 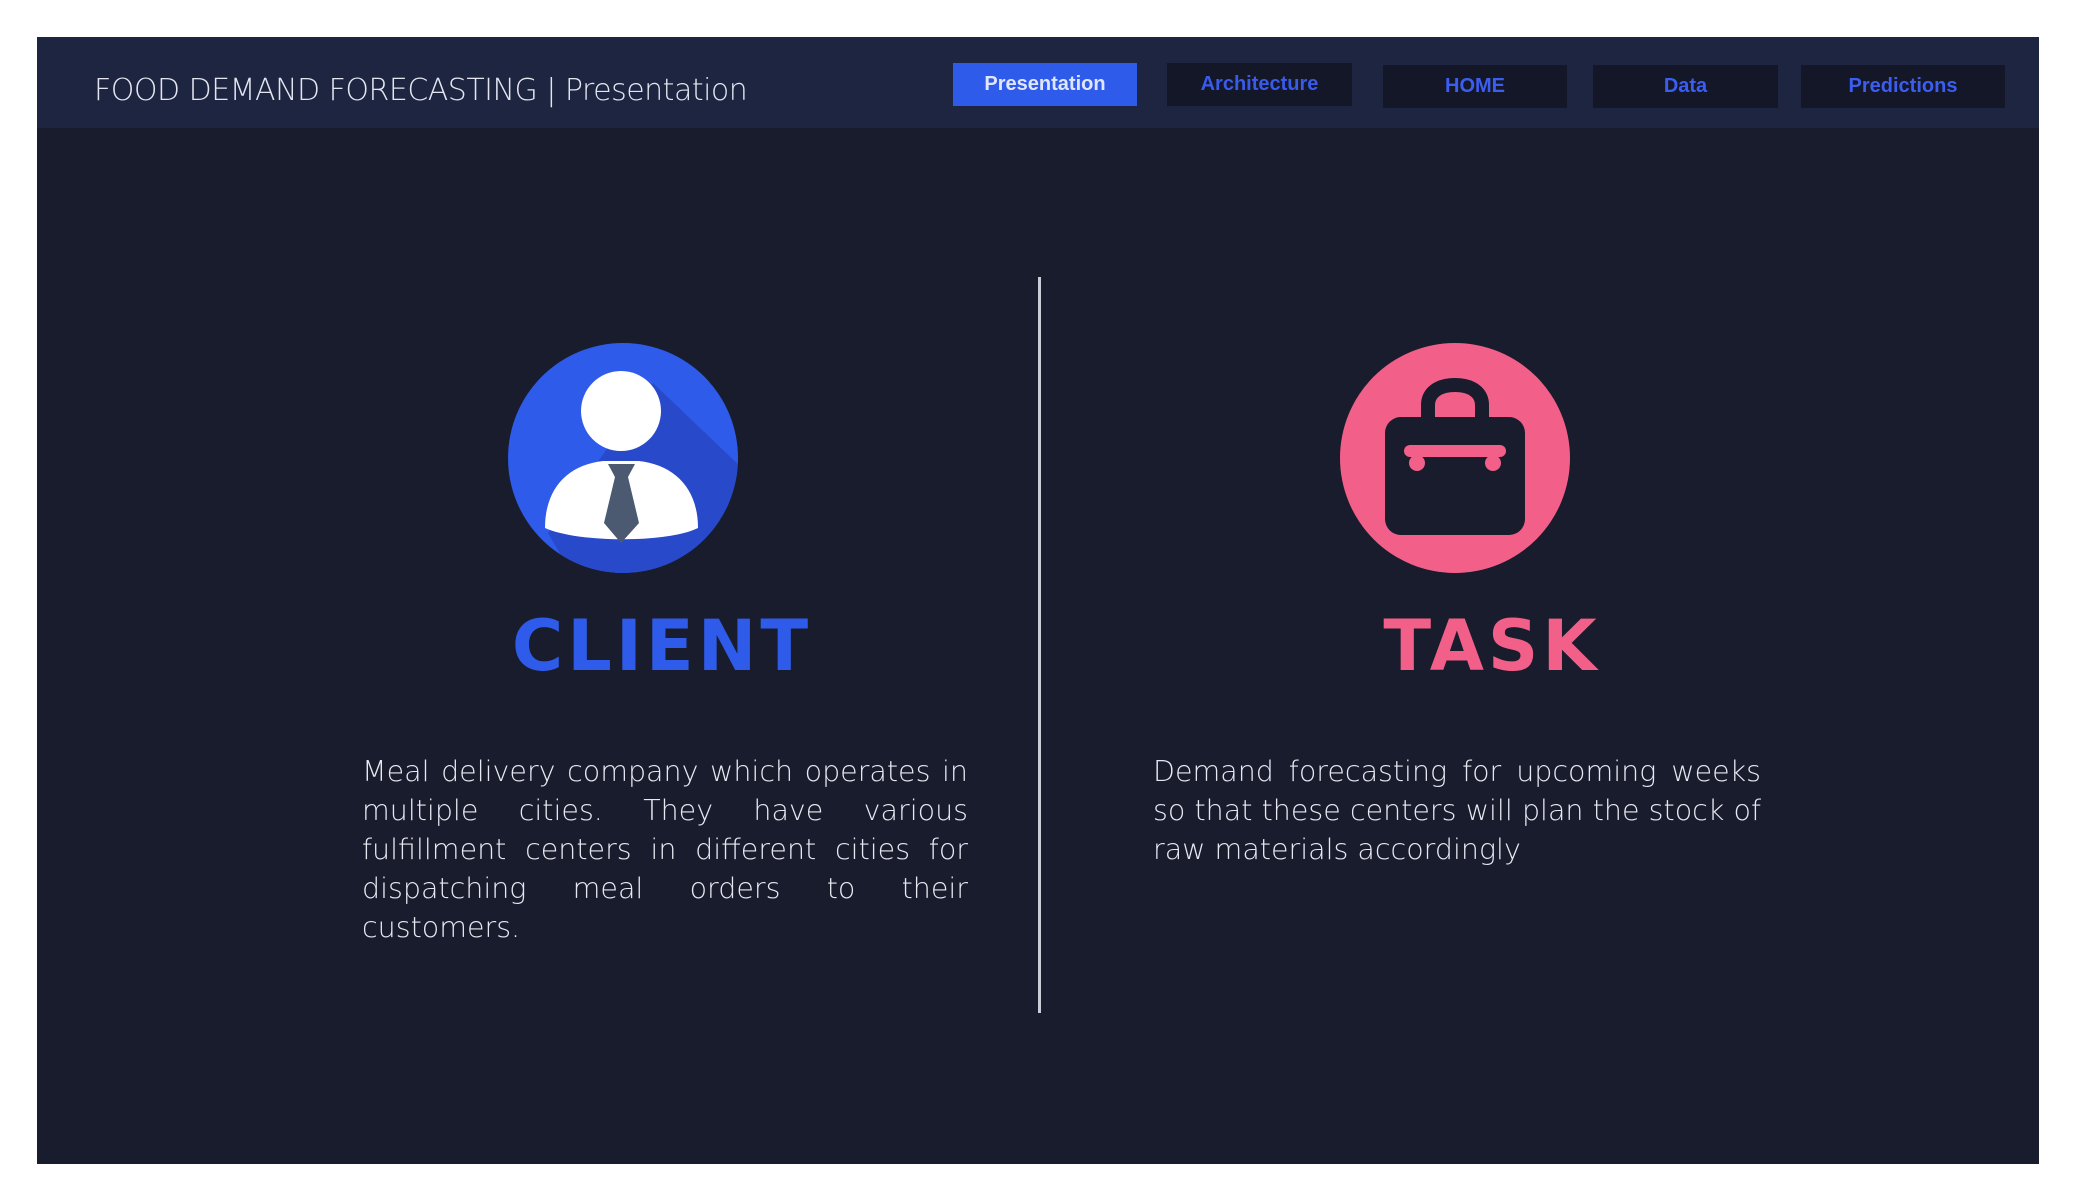 What do you see at coordinates (1039, 645) in the screenshot?
I see `section-divider` at bounding box center [1039, 645].